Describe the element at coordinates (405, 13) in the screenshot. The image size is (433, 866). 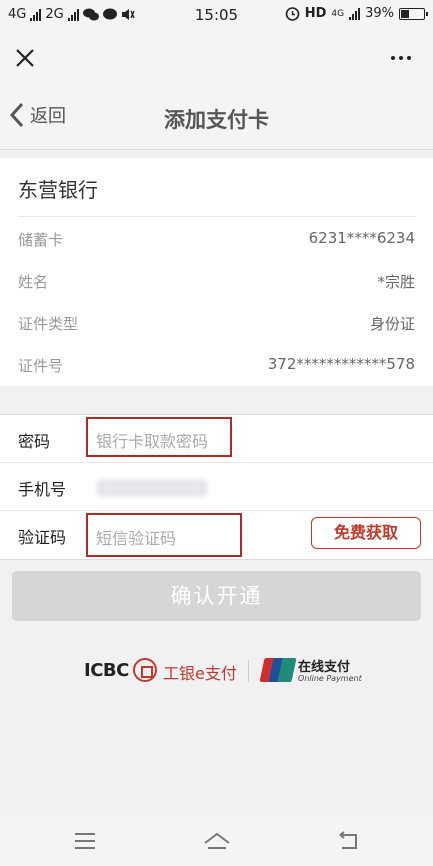
I see `battery-fill` at that location.